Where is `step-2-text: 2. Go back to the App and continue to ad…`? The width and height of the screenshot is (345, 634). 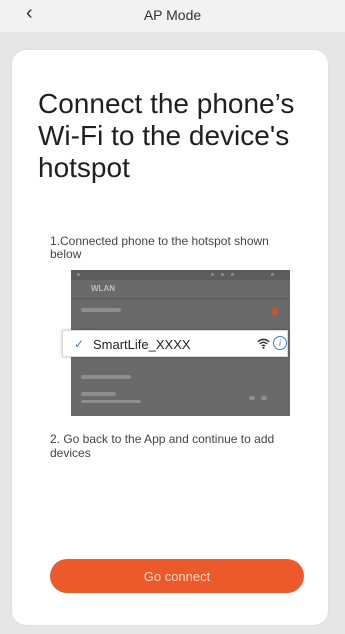 step-2-text: 2. Go back to the App and continue to ad… is located at coordinates (162, 446).